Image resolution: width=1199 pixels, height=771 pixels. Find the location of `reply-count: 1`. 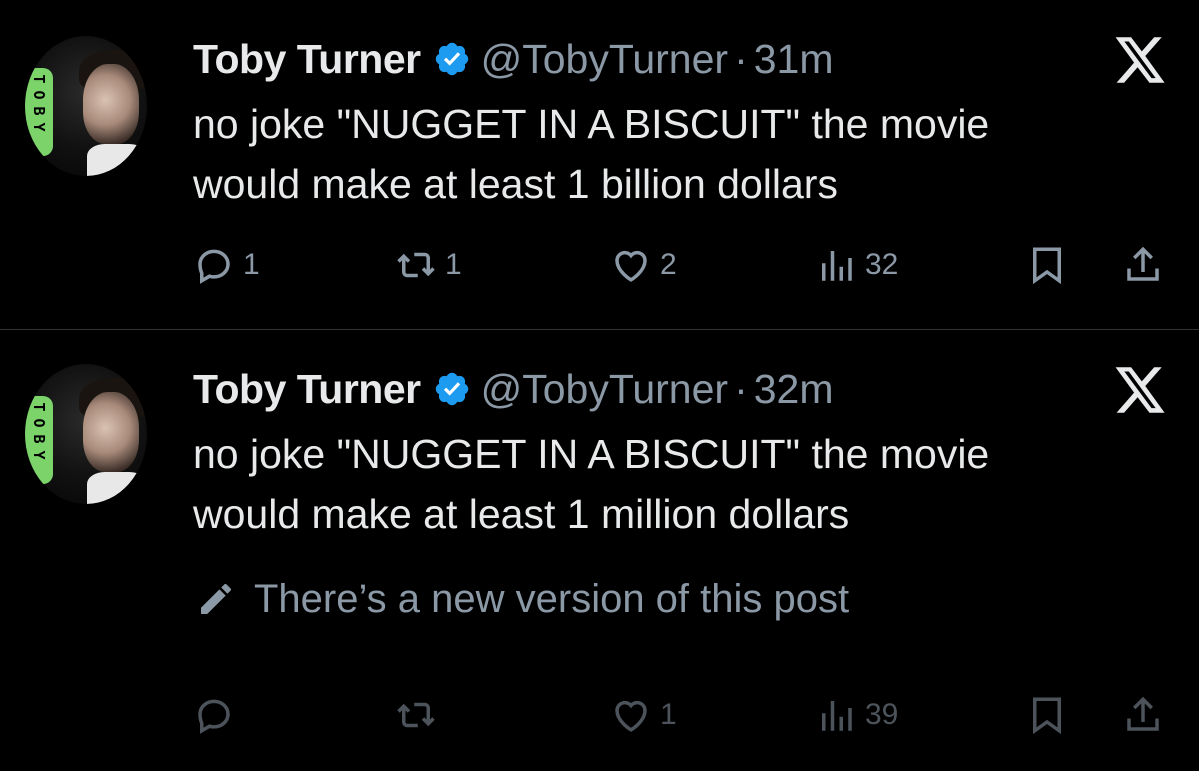

reply-count: 1 is located at coordinates (251, 264).